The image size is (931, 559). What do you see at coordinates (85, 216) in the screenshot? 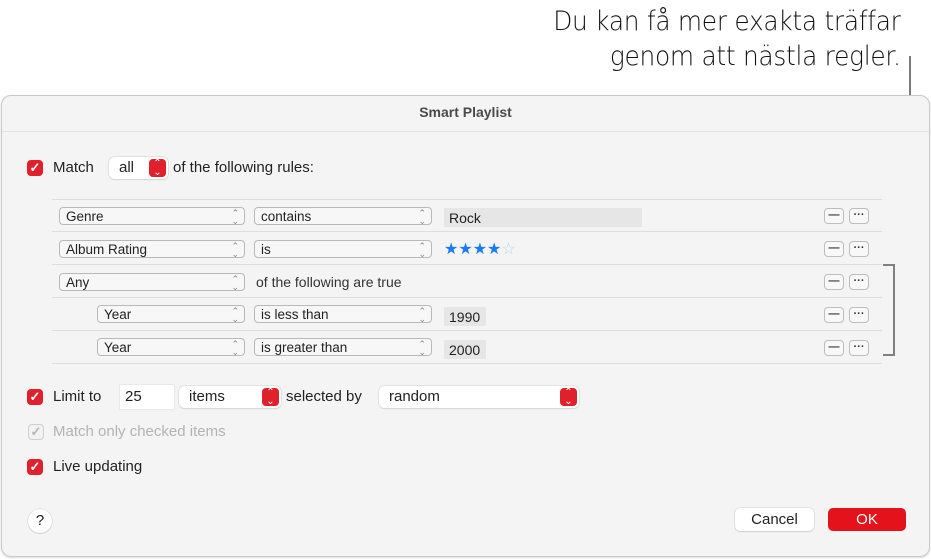
I see `rule-field-value: Genre` at bounding box center [85, 216].